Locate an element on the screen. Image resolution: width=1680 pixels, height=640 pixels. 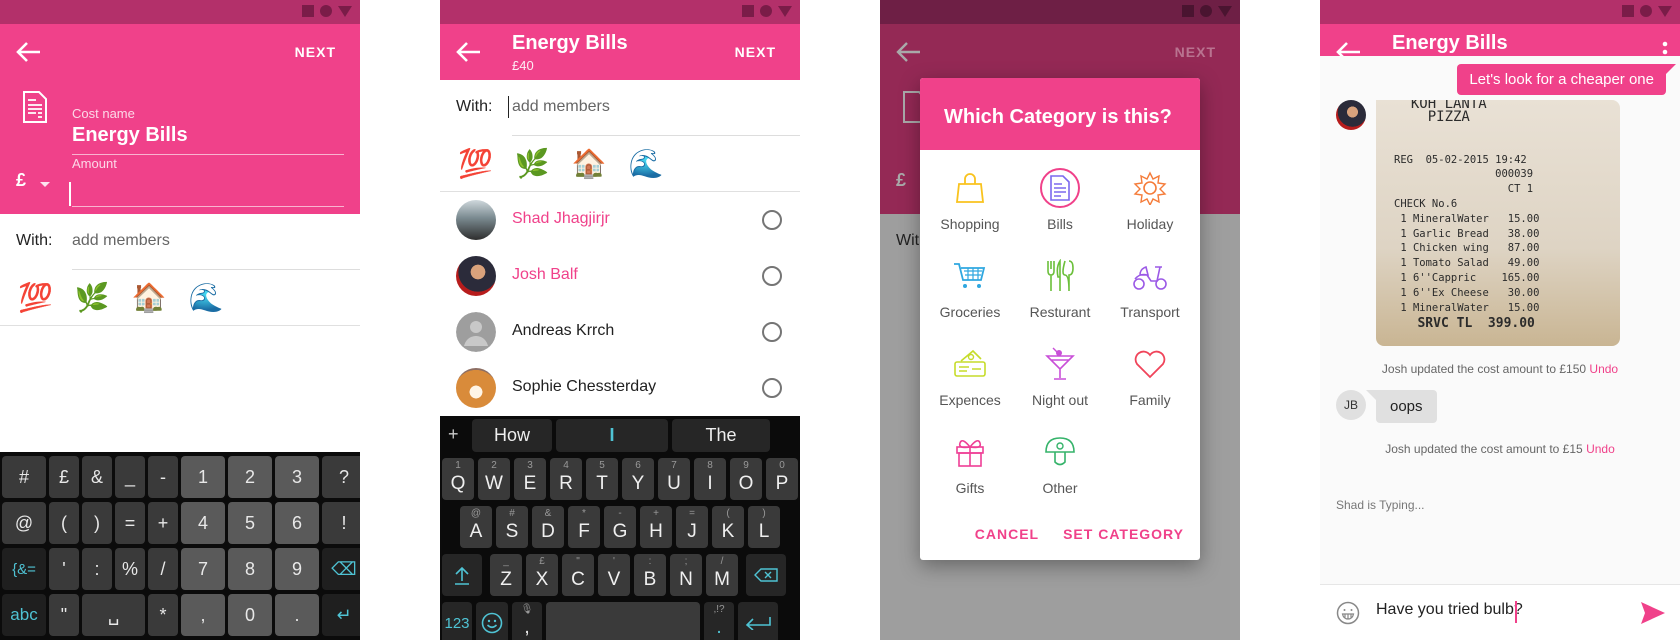
key: 4 is located at coordinates (203, 523).